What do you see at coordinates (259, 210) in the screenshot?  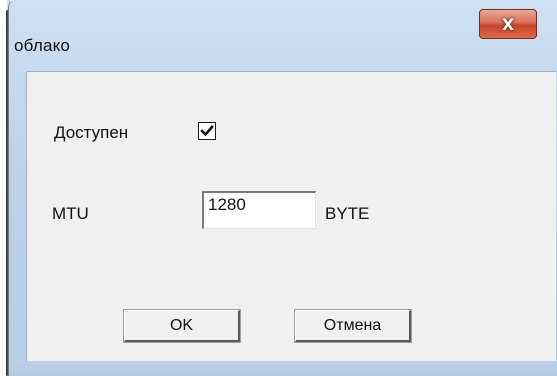 I see `mtu-input` at bounding box center [259, 210].